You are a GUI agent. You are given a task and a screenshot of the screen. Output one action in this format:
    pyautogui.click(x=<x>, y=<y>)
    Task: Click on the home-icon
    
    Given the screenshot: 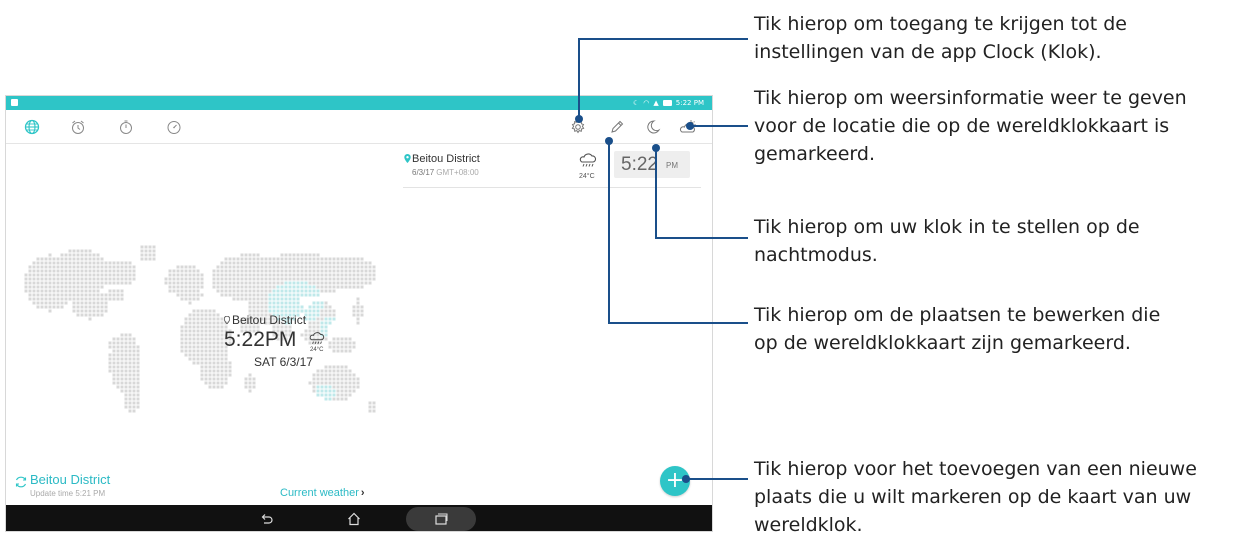 What is the action you would take?
    pyautogui.click(x=354, y=519)
    